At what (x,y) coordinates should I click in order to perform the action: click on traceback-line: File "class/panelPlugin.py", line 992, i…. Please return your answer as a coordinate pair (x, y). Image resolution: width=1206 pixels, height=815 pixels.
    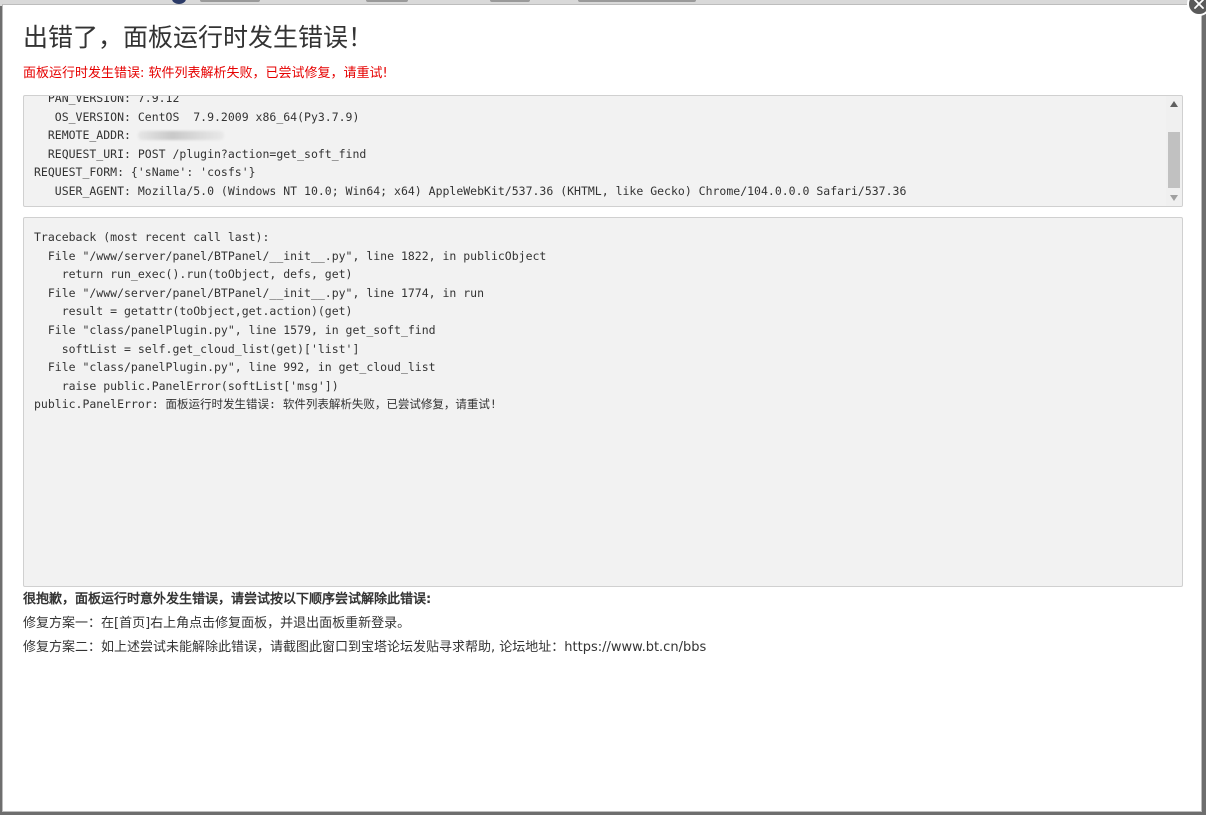
    Looking at the image, I should click on (235, 367).